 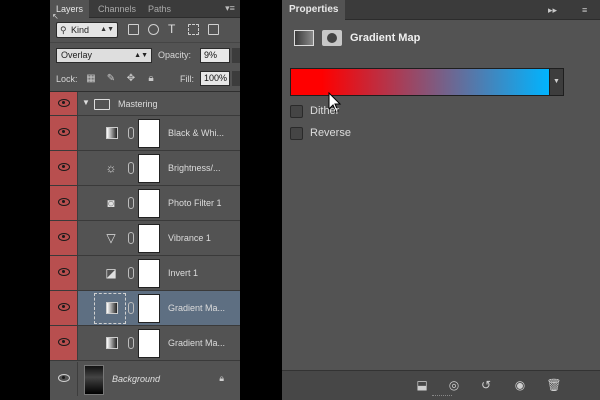 I want to click on layer-name: Photo Filter 1, so click(x=195, y=203).